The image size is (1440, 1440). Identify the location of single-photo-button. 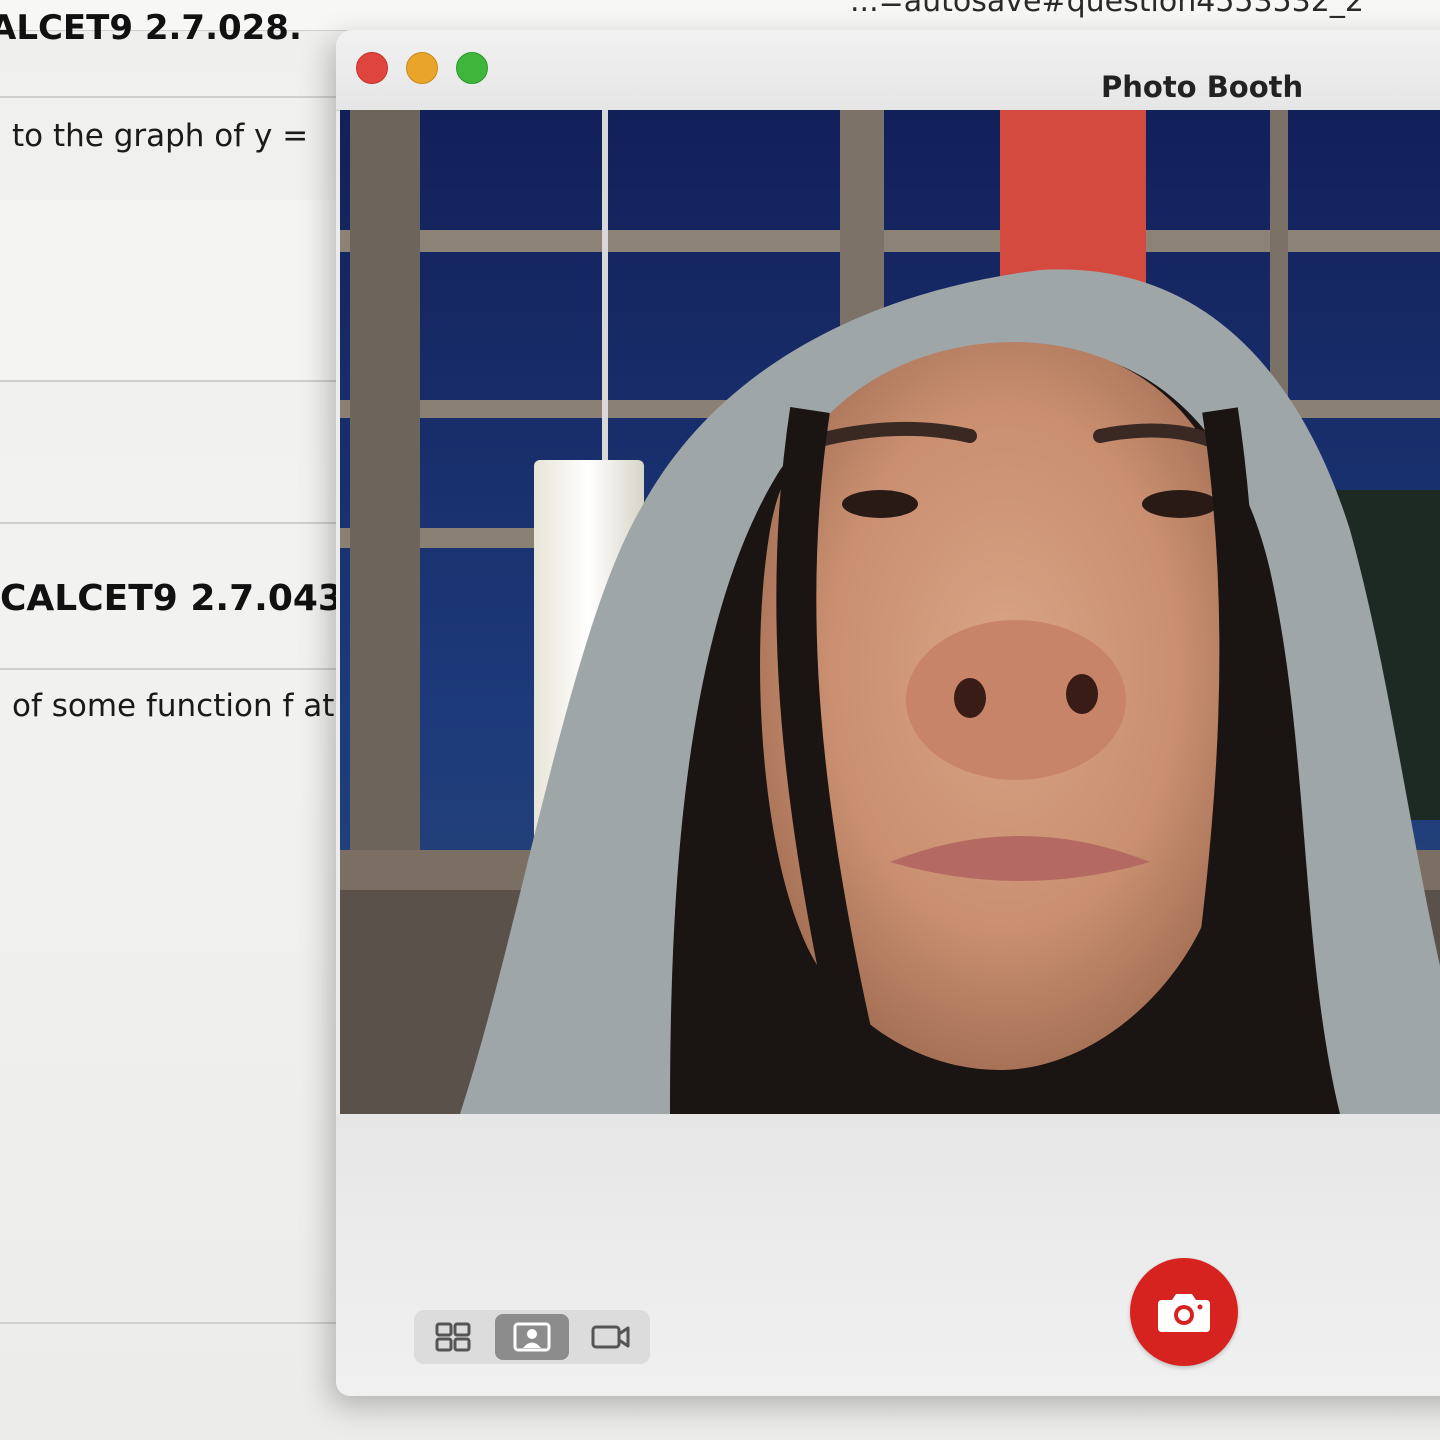
(532, 1337).